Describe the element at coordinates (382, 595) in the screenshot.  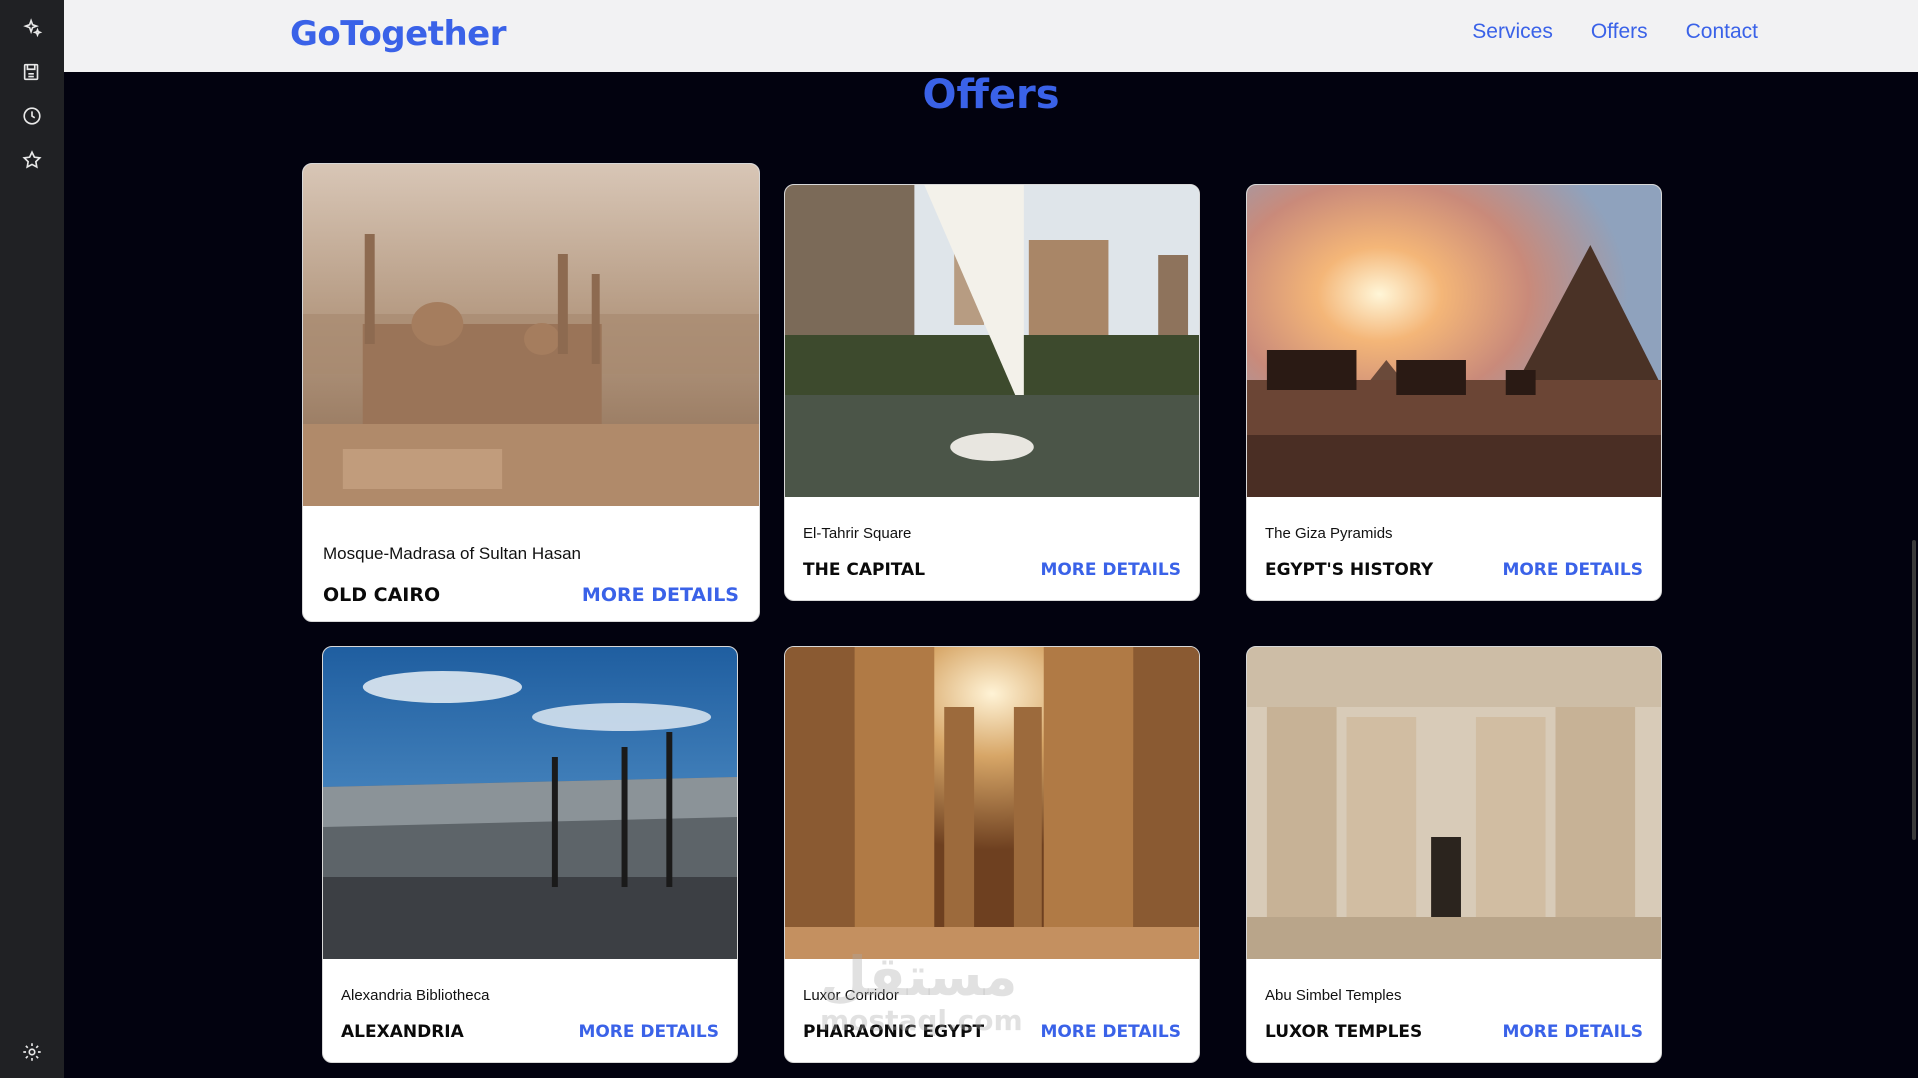
I see `card-title: OLD CAIRO` at that location.